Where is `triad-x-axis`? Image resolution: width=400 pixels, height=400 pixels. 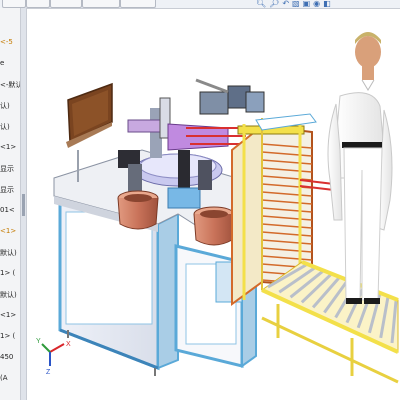
triad-x-axis is located at coordinates (57, 348).